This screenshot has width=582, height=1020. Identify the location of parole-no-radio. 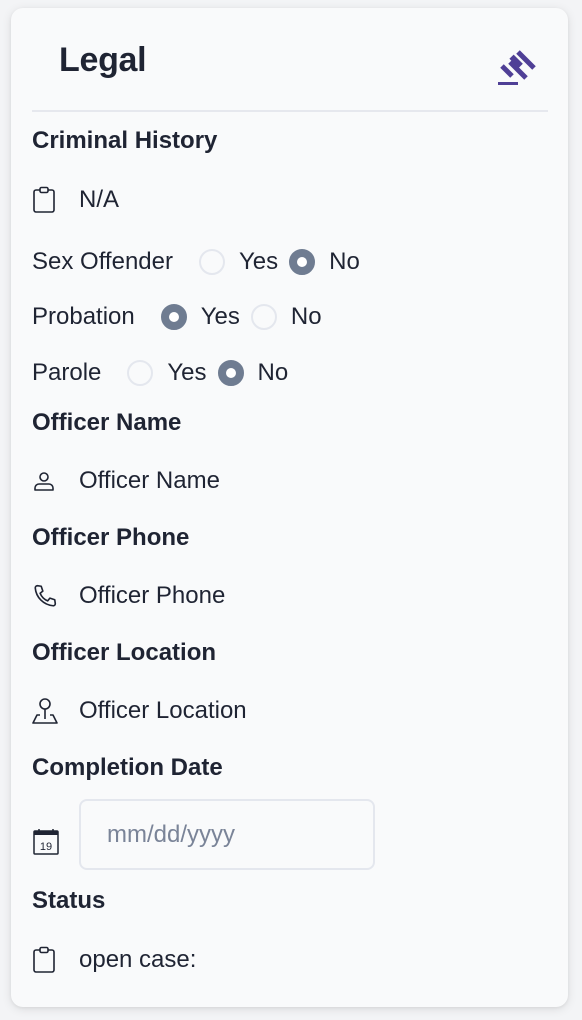
(230, 373).